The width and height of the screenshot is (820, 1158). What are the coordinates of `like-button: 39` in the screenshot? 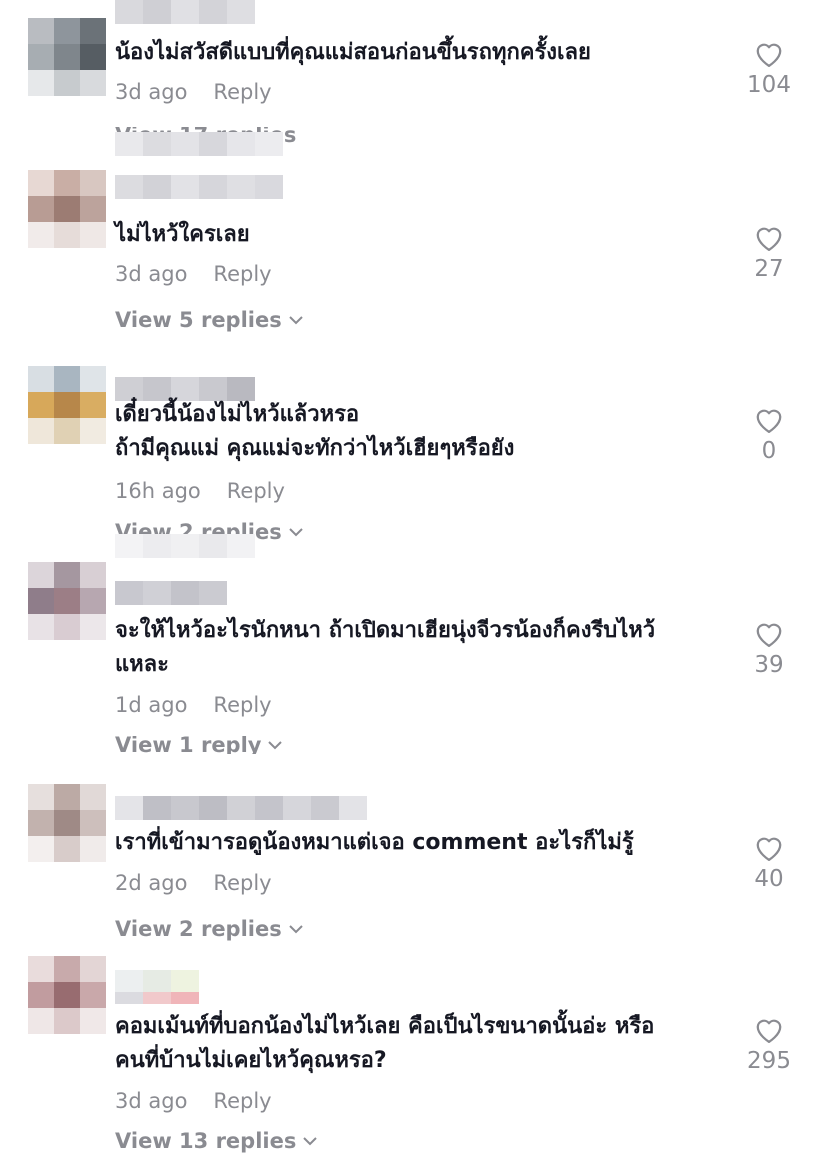 It's located at (769, 650).